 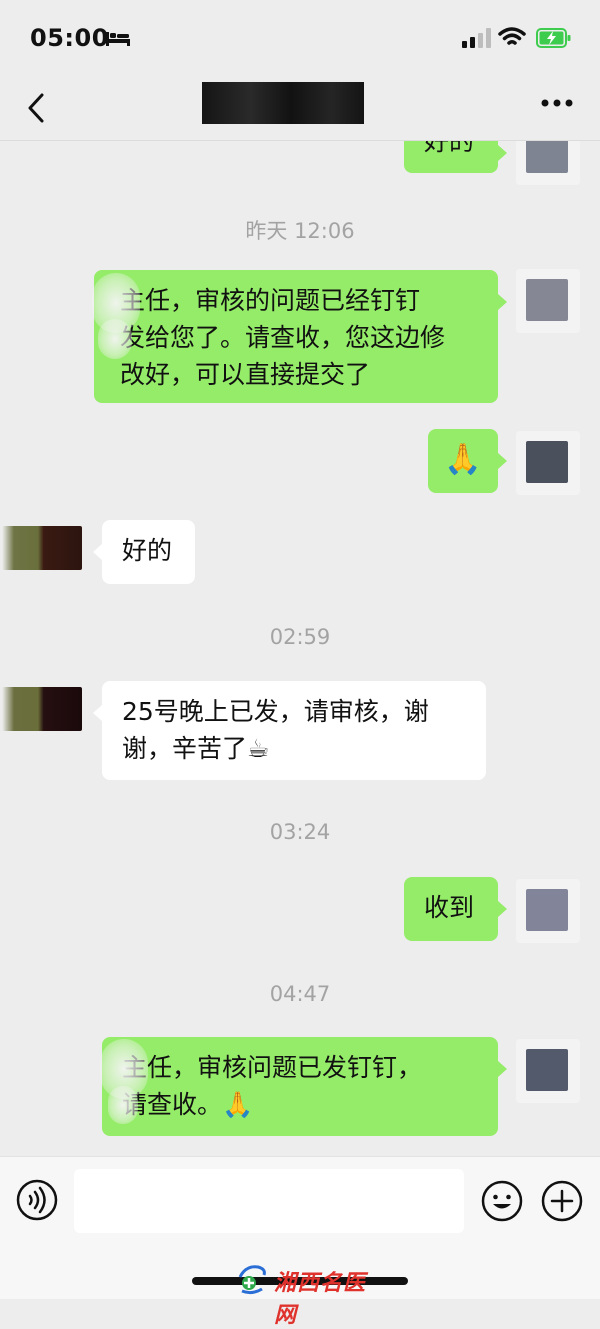 What do you see at coordinates (320, 1299) in the screenshot?
I see `watermark-text: 湘西名医网` at bounding box center [320, 1299].